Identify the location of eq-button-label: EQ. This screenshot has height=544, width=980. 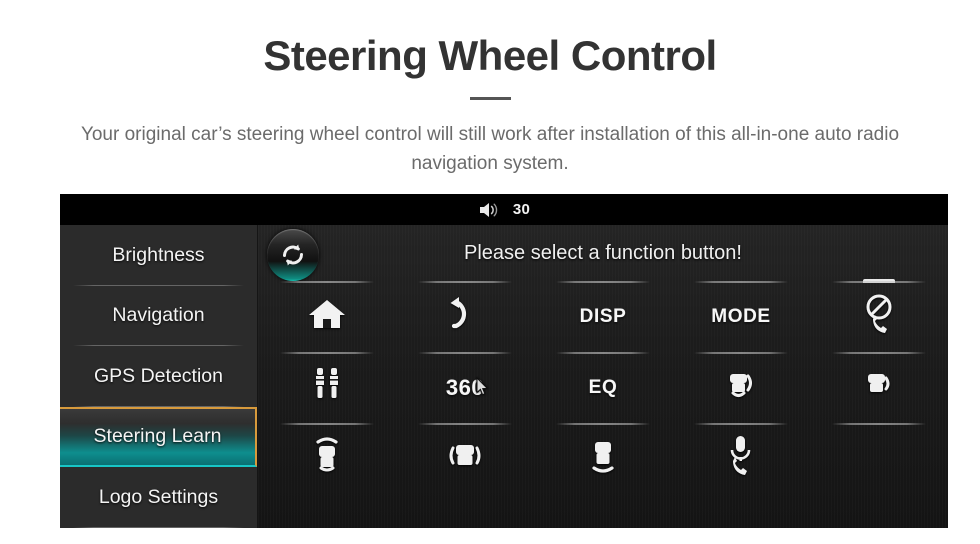
(603, 387).